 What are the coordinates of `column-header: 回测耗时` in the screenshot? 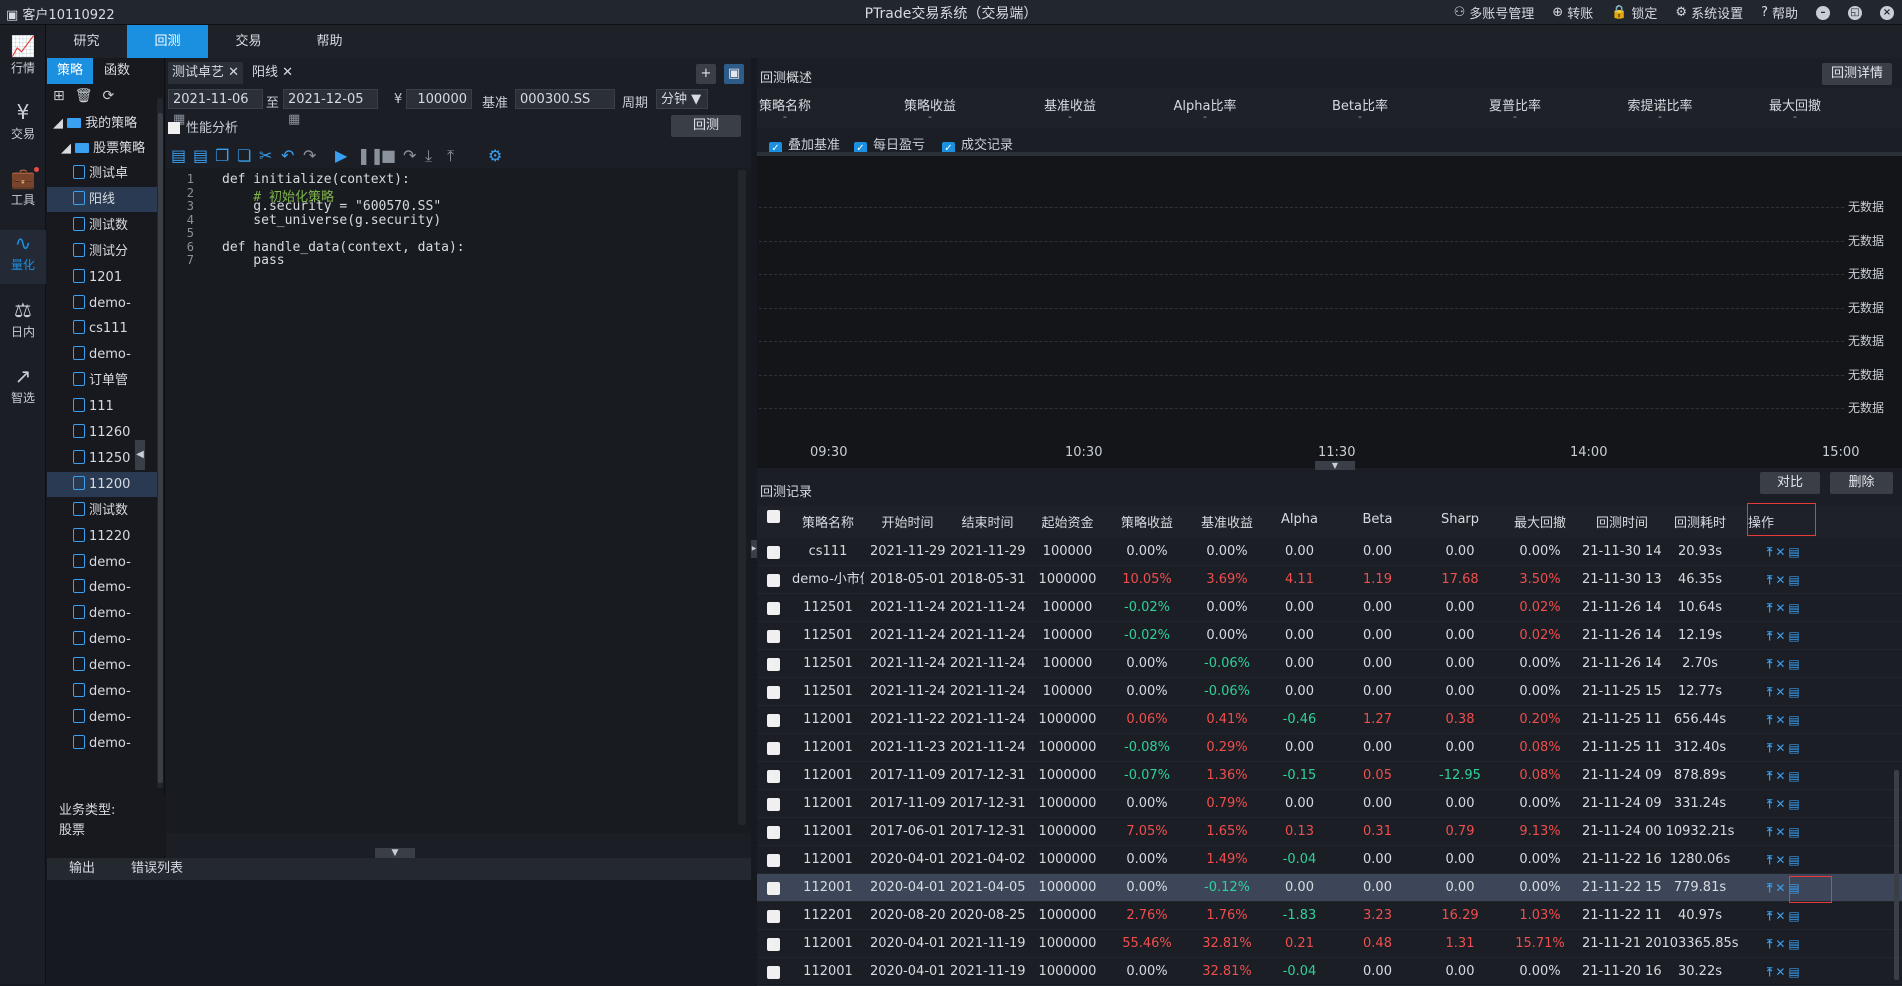 It's located at (1700, 521).